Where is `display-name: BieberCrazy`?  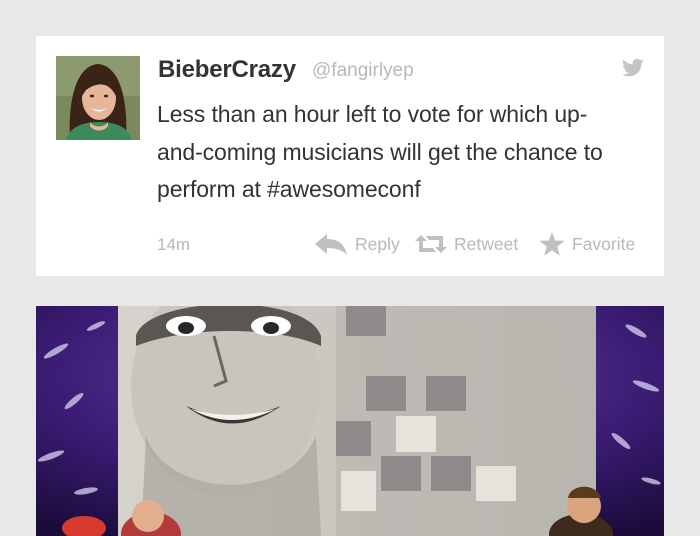
display-name: BieberCrazy is located at coordinates (227, 70).